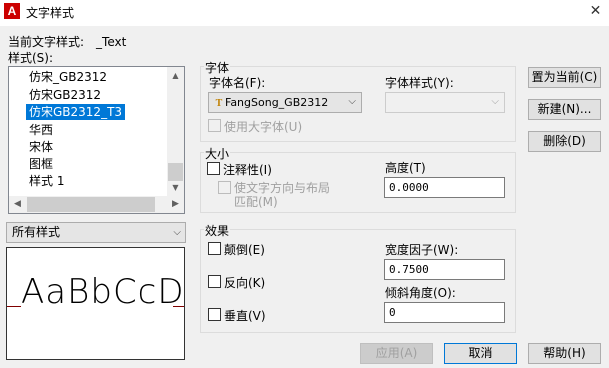 The height and width of the screenshot is (368, 609). I want to click on width-factor-label: 宽度因子(W):, so click(422, 250).